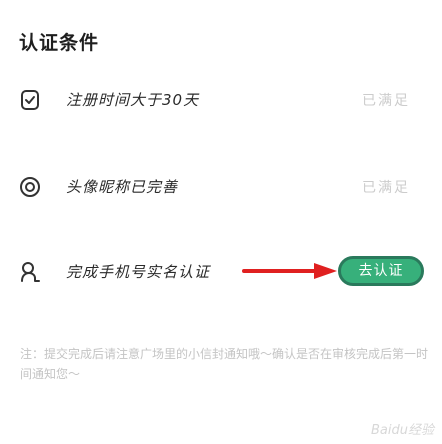 The height and width of the screenshot is (444, 442). Describe the element at coordinates (402, 430) in the screenshot. I see `watermark: Baidu经验` at that location.